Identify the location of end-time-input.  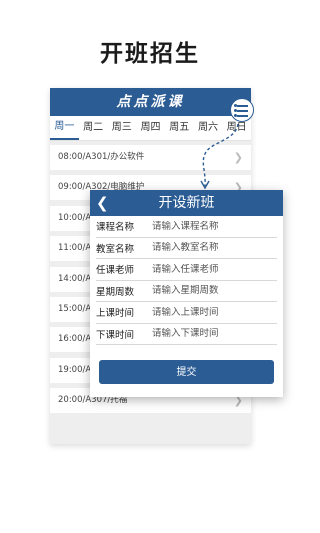
(214, 334).